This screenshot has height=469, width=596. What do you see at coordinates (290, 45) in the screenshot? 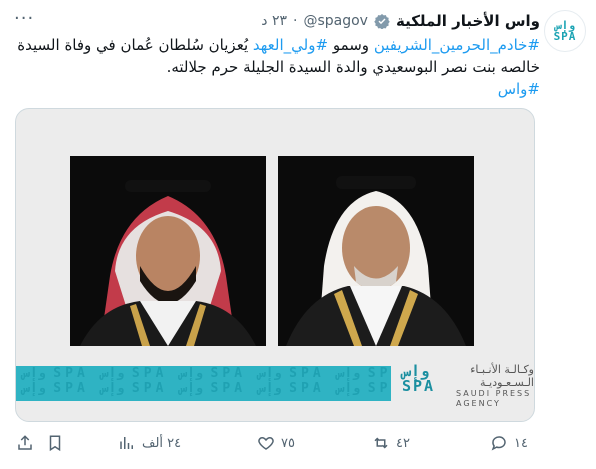
I see `hashtag-crown-prince: #ولي_العهد` at bounding box center [290, 45].